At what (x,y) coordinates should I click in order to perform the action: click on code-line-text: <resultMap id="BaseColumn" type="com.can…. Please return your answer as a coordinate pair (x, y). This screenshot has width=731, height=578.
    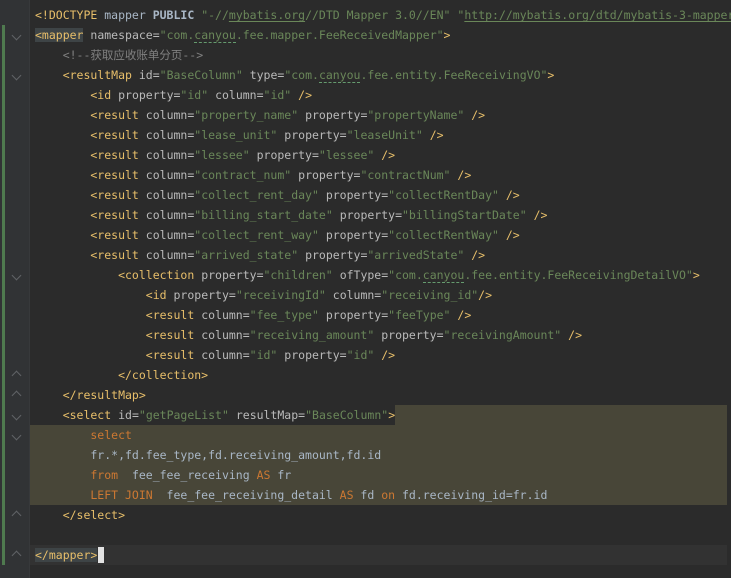
    Looking at the image, I should click on (295, 75).